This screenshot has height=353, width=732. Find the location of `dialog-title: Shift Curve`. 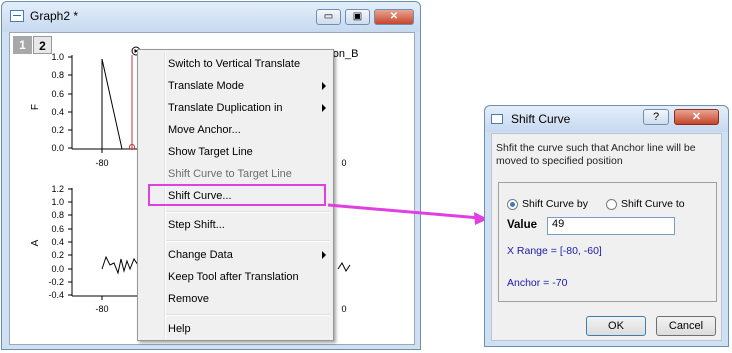

dialog-title: Shift Curve is located at coordinates (541, 119).